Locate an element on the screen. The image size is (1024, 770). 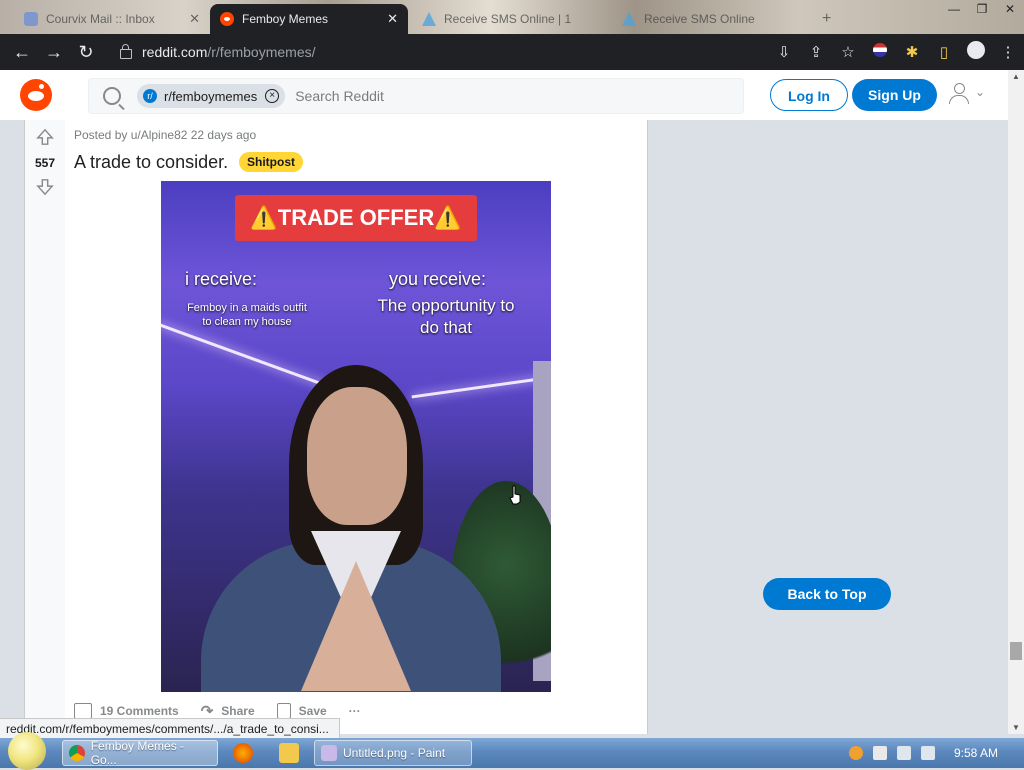
forward-icon: → is located at coordinates (54, 52).